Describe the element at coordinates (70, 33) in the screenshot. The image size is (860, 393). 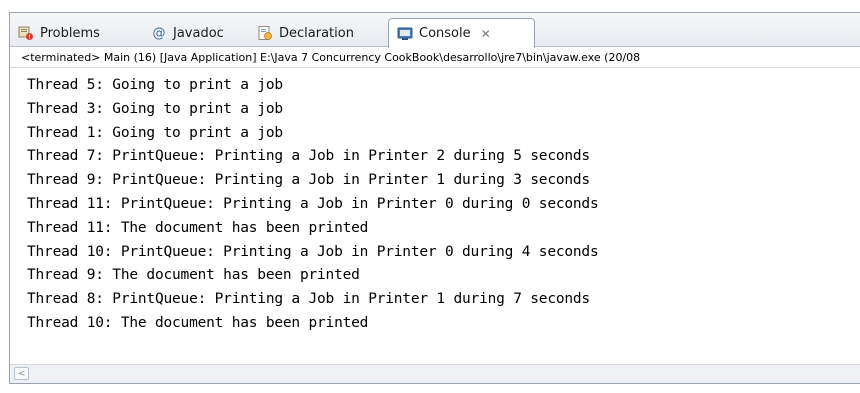
I see `tab-label: Problems` at that location.